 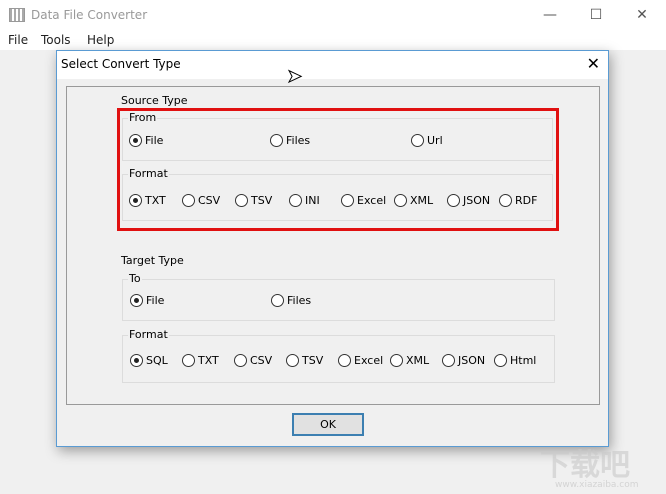 I want to click on menu-bar: File Tools Help, so click(x=333, y=40).